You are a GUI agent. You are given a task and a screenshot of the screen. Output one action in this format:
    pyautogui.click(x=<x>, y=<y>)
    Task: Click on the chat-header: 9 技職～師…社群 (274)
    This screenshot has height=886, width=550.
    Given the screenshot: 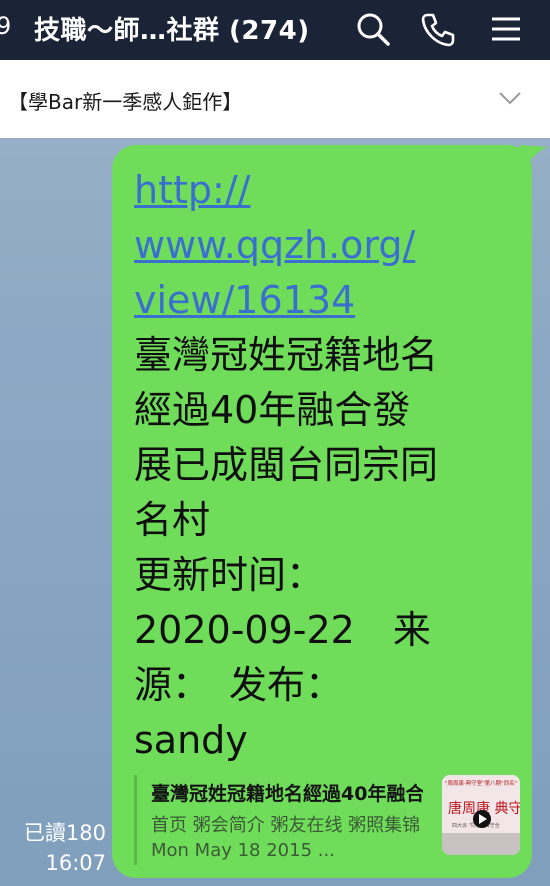 What is the action you would take?
    pyautogui.click(x=275, y=30)
    